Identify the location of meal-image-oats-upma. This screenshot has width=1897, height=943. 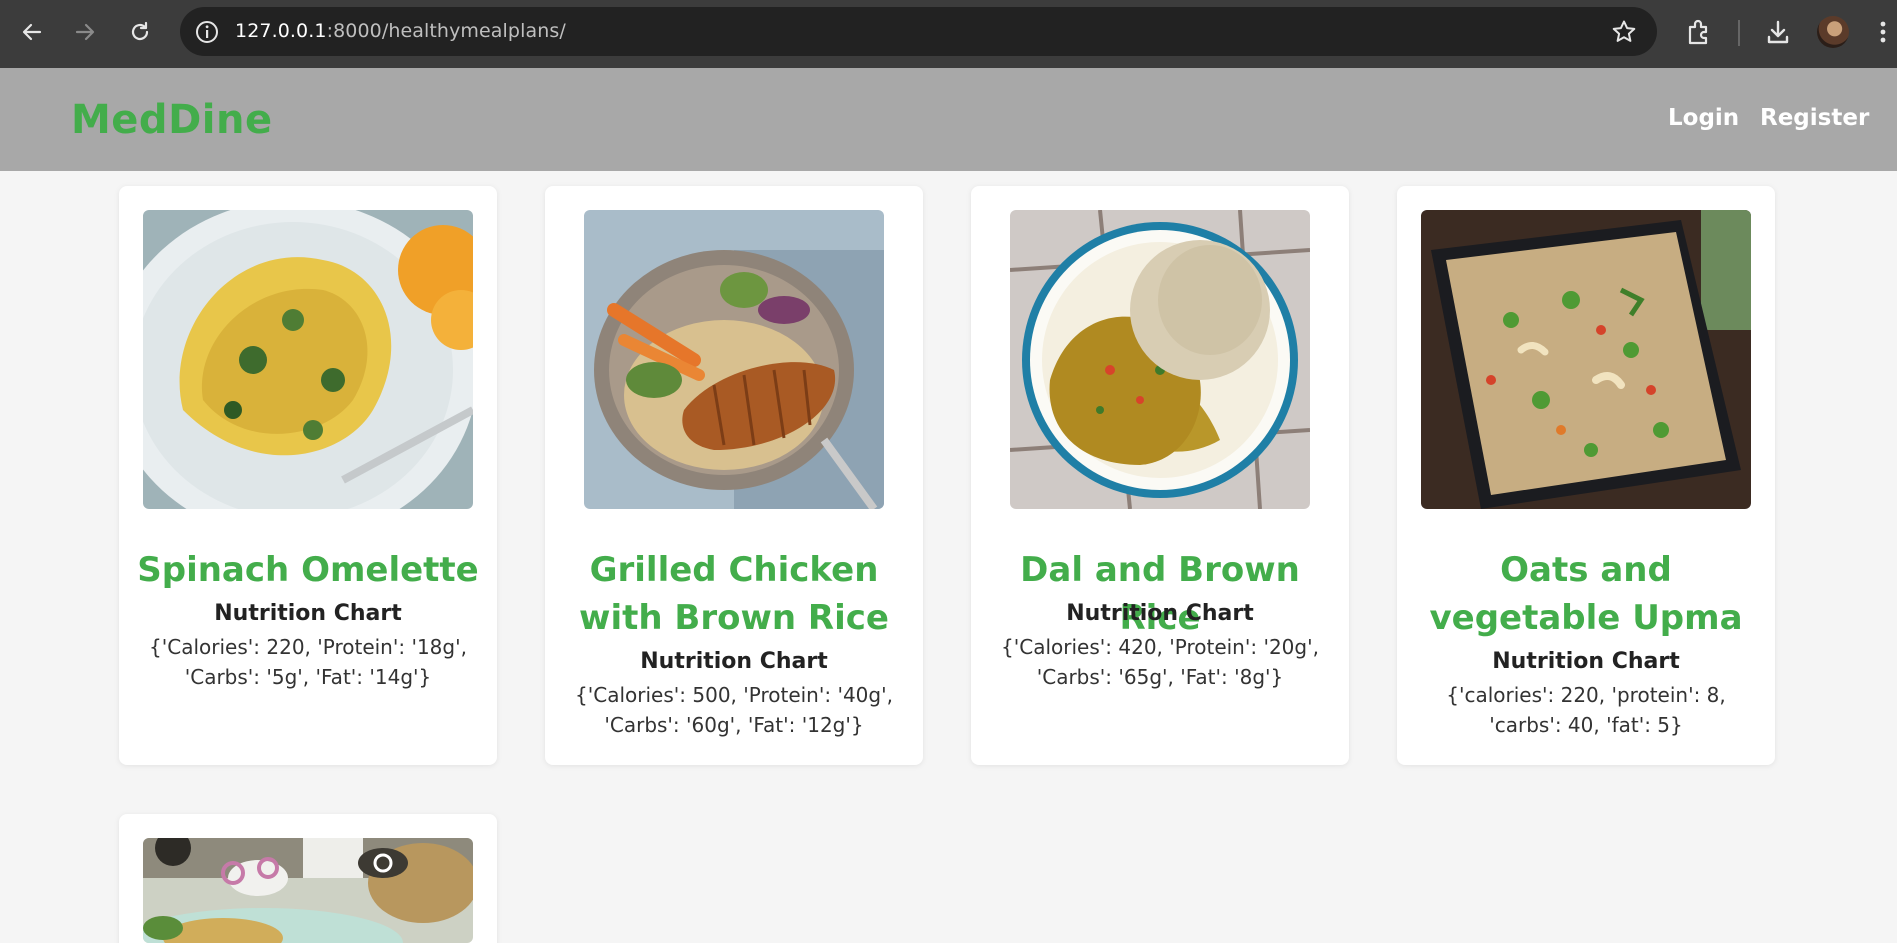
(1586, 359).